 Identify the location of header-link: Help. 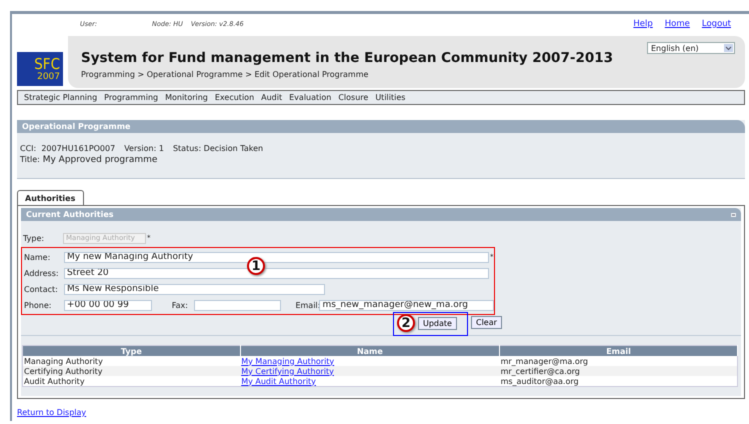
(643, 24).